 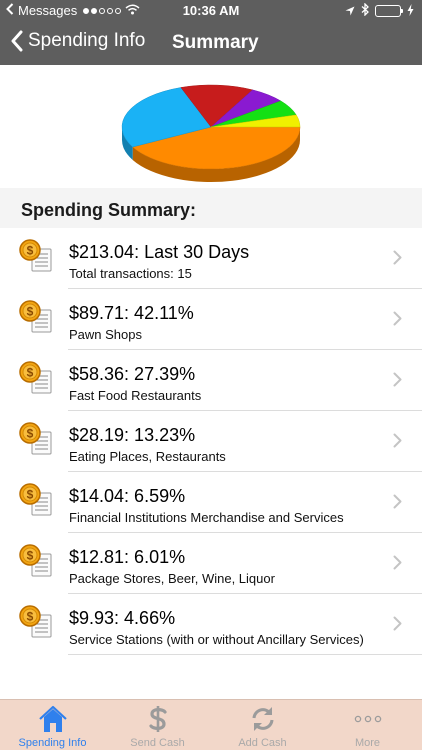 What do you see at coordinates (157, 743) in the screenshot?
I see `tab-label: Send Cash` at bounding box center [157, 743].